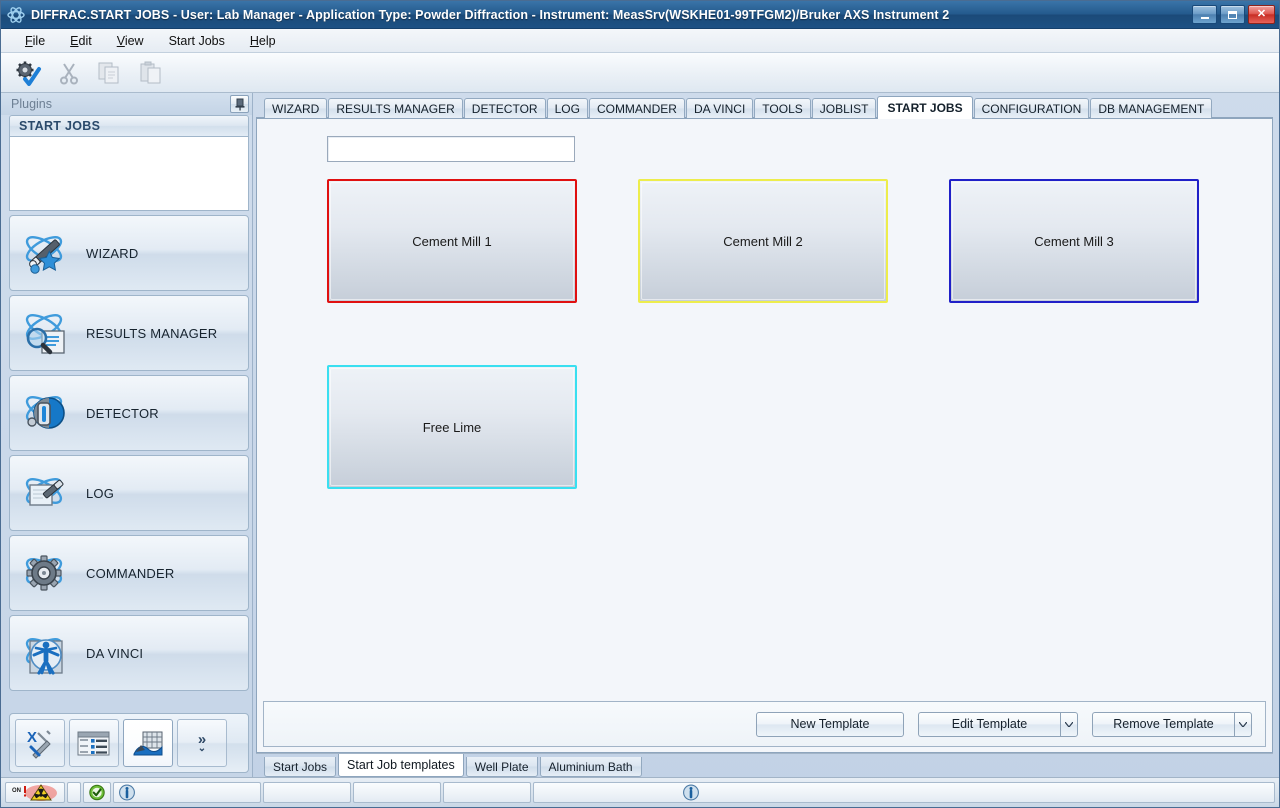 This screenshot has width=1280, height=808. I want to click on da-vinci-icon, so click(46, 653).